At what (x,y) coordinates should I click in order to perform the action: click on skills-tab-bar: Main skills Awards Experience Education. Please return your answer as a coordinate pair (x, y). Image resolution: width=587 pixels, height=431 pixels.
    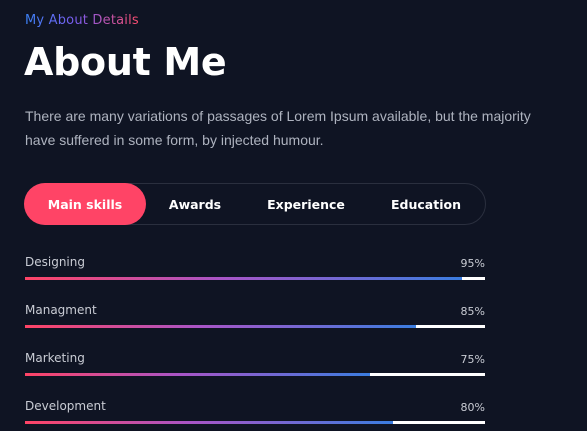
    Looking at the image, I should click on (255, 204).